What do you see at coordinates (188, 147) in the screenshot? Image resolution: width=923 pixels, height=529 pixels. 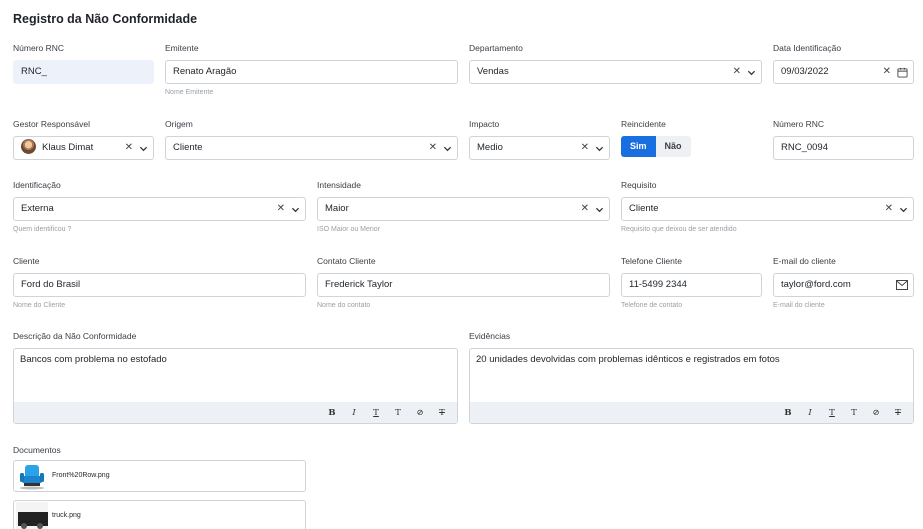 I see `origem-value: Cliente` at bounding box center [188, 147].